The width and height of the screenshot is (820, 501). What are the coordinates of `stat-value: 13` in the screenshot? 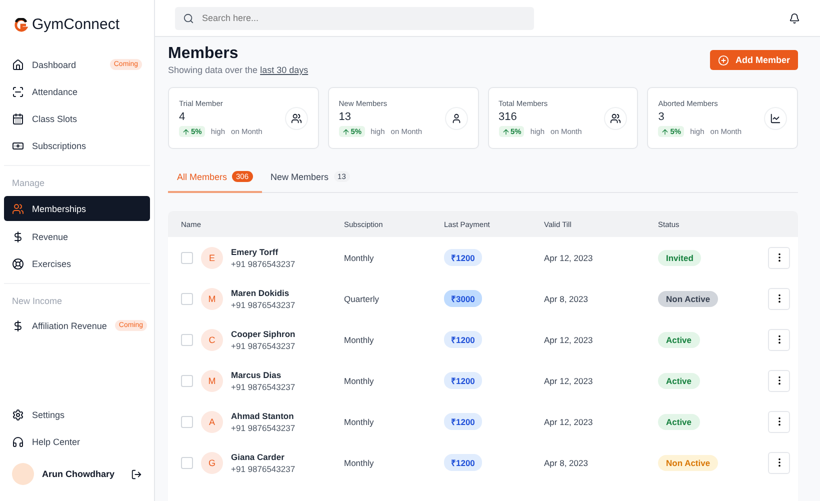 It's located at (345, 117).